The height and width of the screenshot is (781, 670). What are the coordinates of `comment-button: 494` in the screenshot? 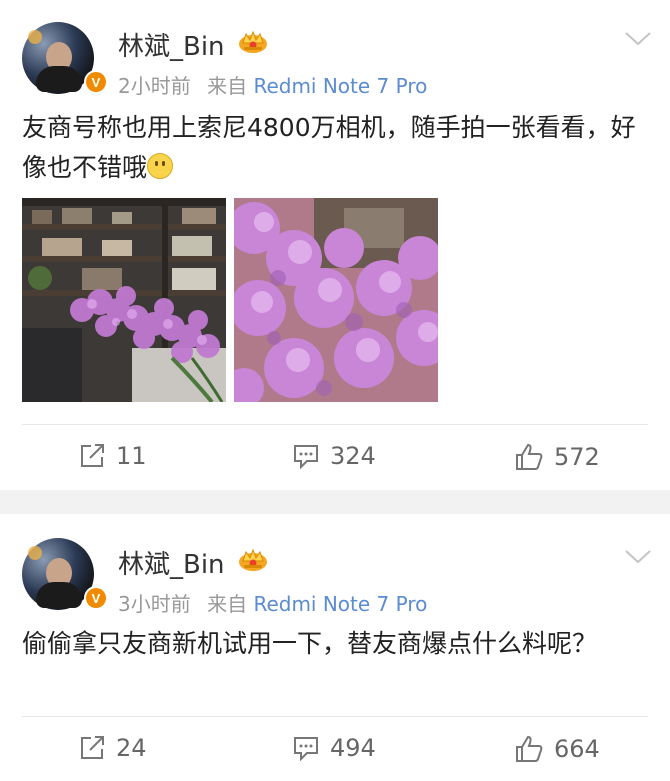 It's located at (334, 748).